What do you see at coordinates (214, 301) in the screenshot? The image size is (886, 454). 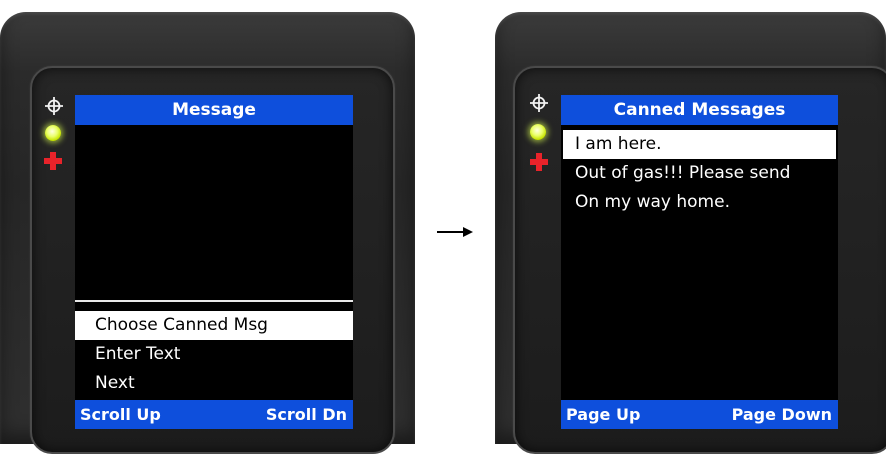 I see `divider` at bounding box center [214, 301].